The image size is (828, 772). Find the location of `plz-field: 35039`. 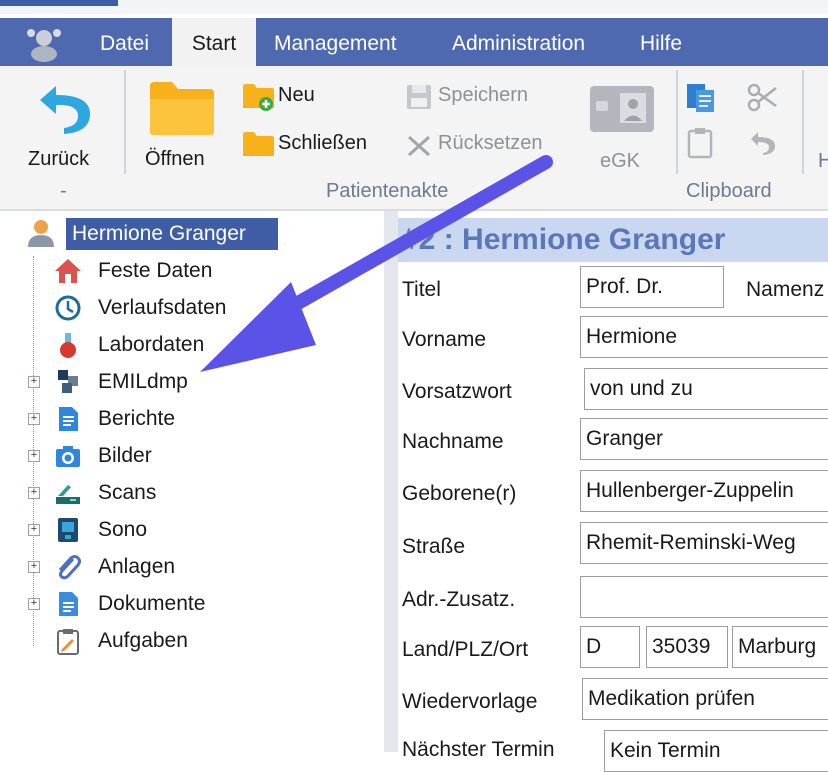

plz-field: 35039 is located at coordinates (687, 647).